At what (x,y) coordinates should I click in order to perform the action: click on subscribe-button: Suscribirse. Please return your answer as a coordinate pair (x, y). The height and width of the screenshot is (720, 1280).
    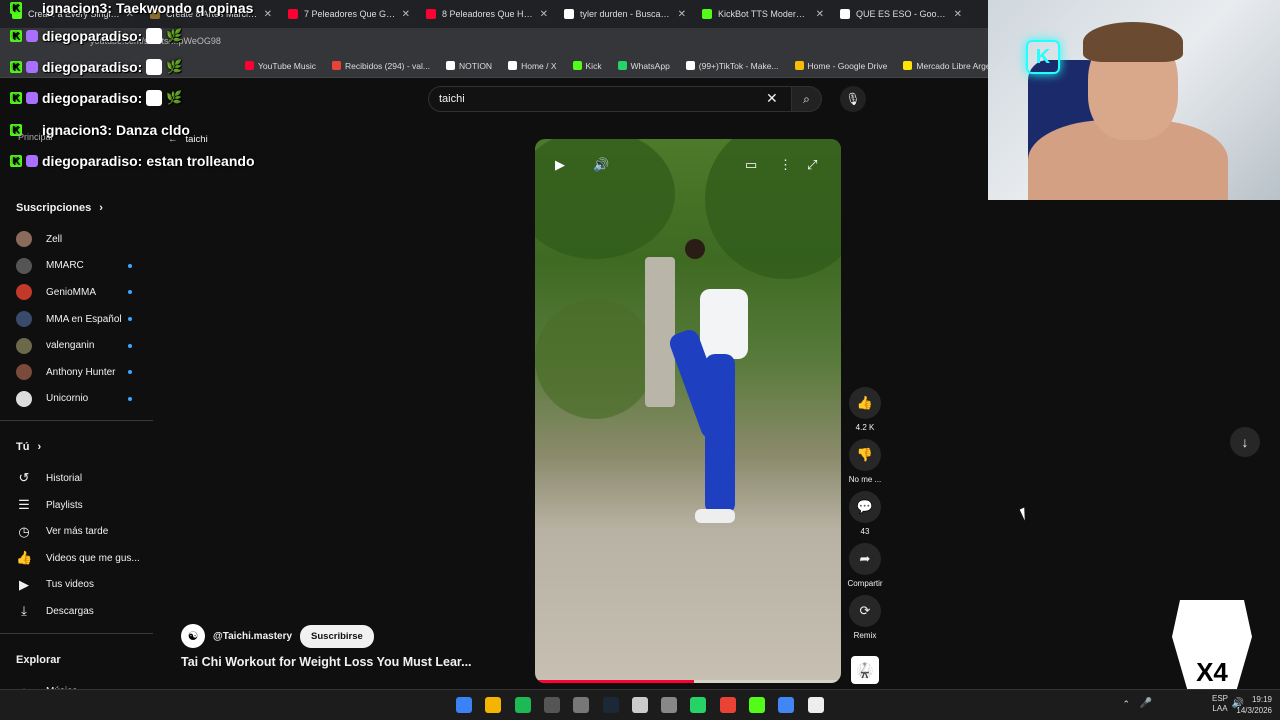
    Looking at the image, I should click on (337, 636).